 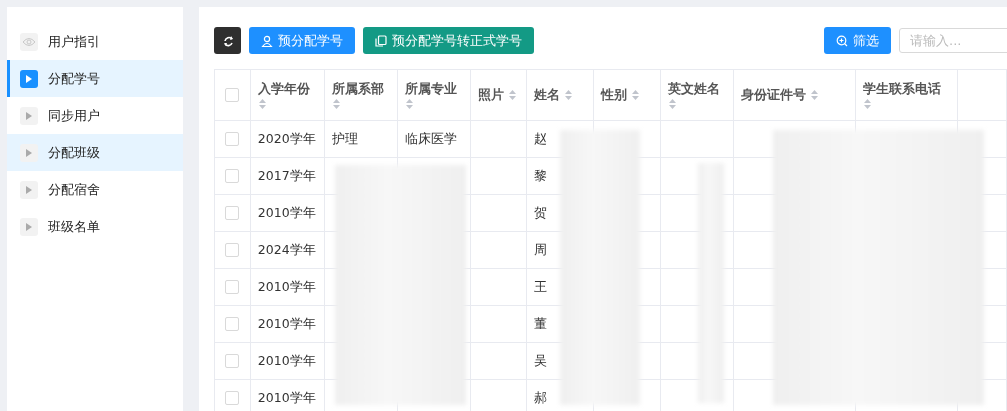 What do you see at coordinates (794, 95) in the screenshot?
I see `column-header: 身份证件号` at bounding box center [794, 95].